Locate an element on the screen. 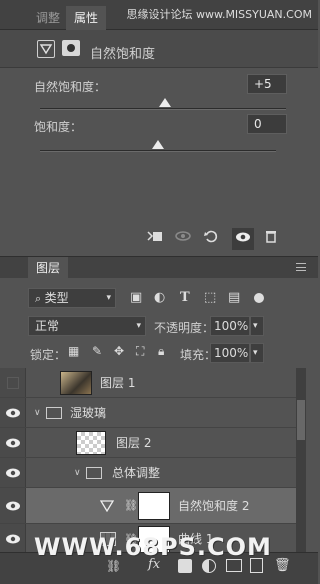  layer-name: 图层 1 is located at coordinates (118, 383).